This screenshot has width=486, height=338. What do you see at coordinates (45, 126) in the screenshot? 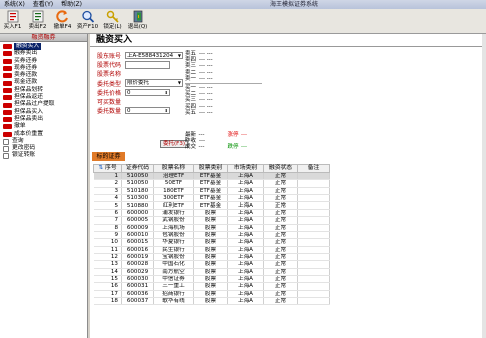
I see `sidebar-item: 撤单` at bounding box center [45, 126].